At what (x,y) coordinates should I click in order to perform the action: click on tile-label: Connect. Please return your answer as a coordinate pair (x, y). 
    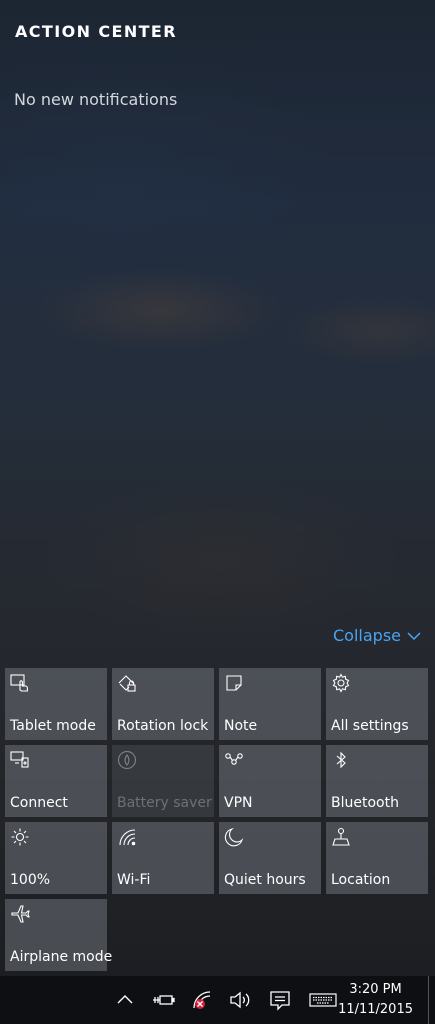
    Looking at the image, I should click on (39, 803).